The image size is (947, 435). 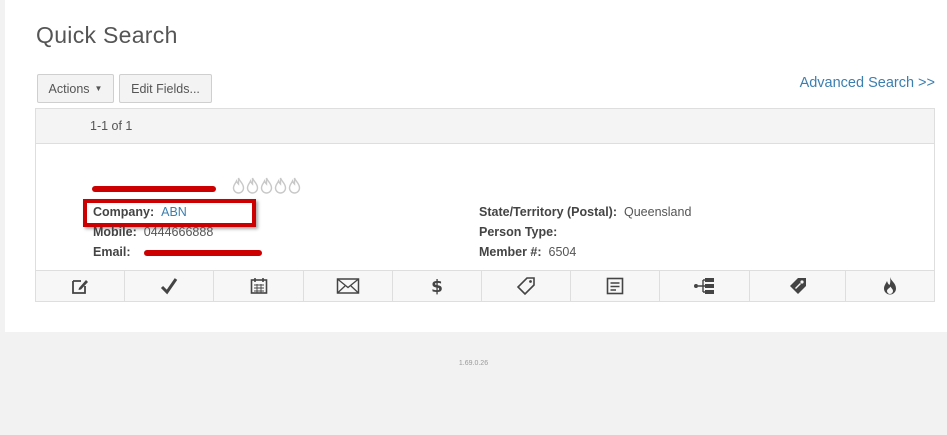 I want to click on mobile-field: Mobile: 0444666888, so click(x=153, y=232).